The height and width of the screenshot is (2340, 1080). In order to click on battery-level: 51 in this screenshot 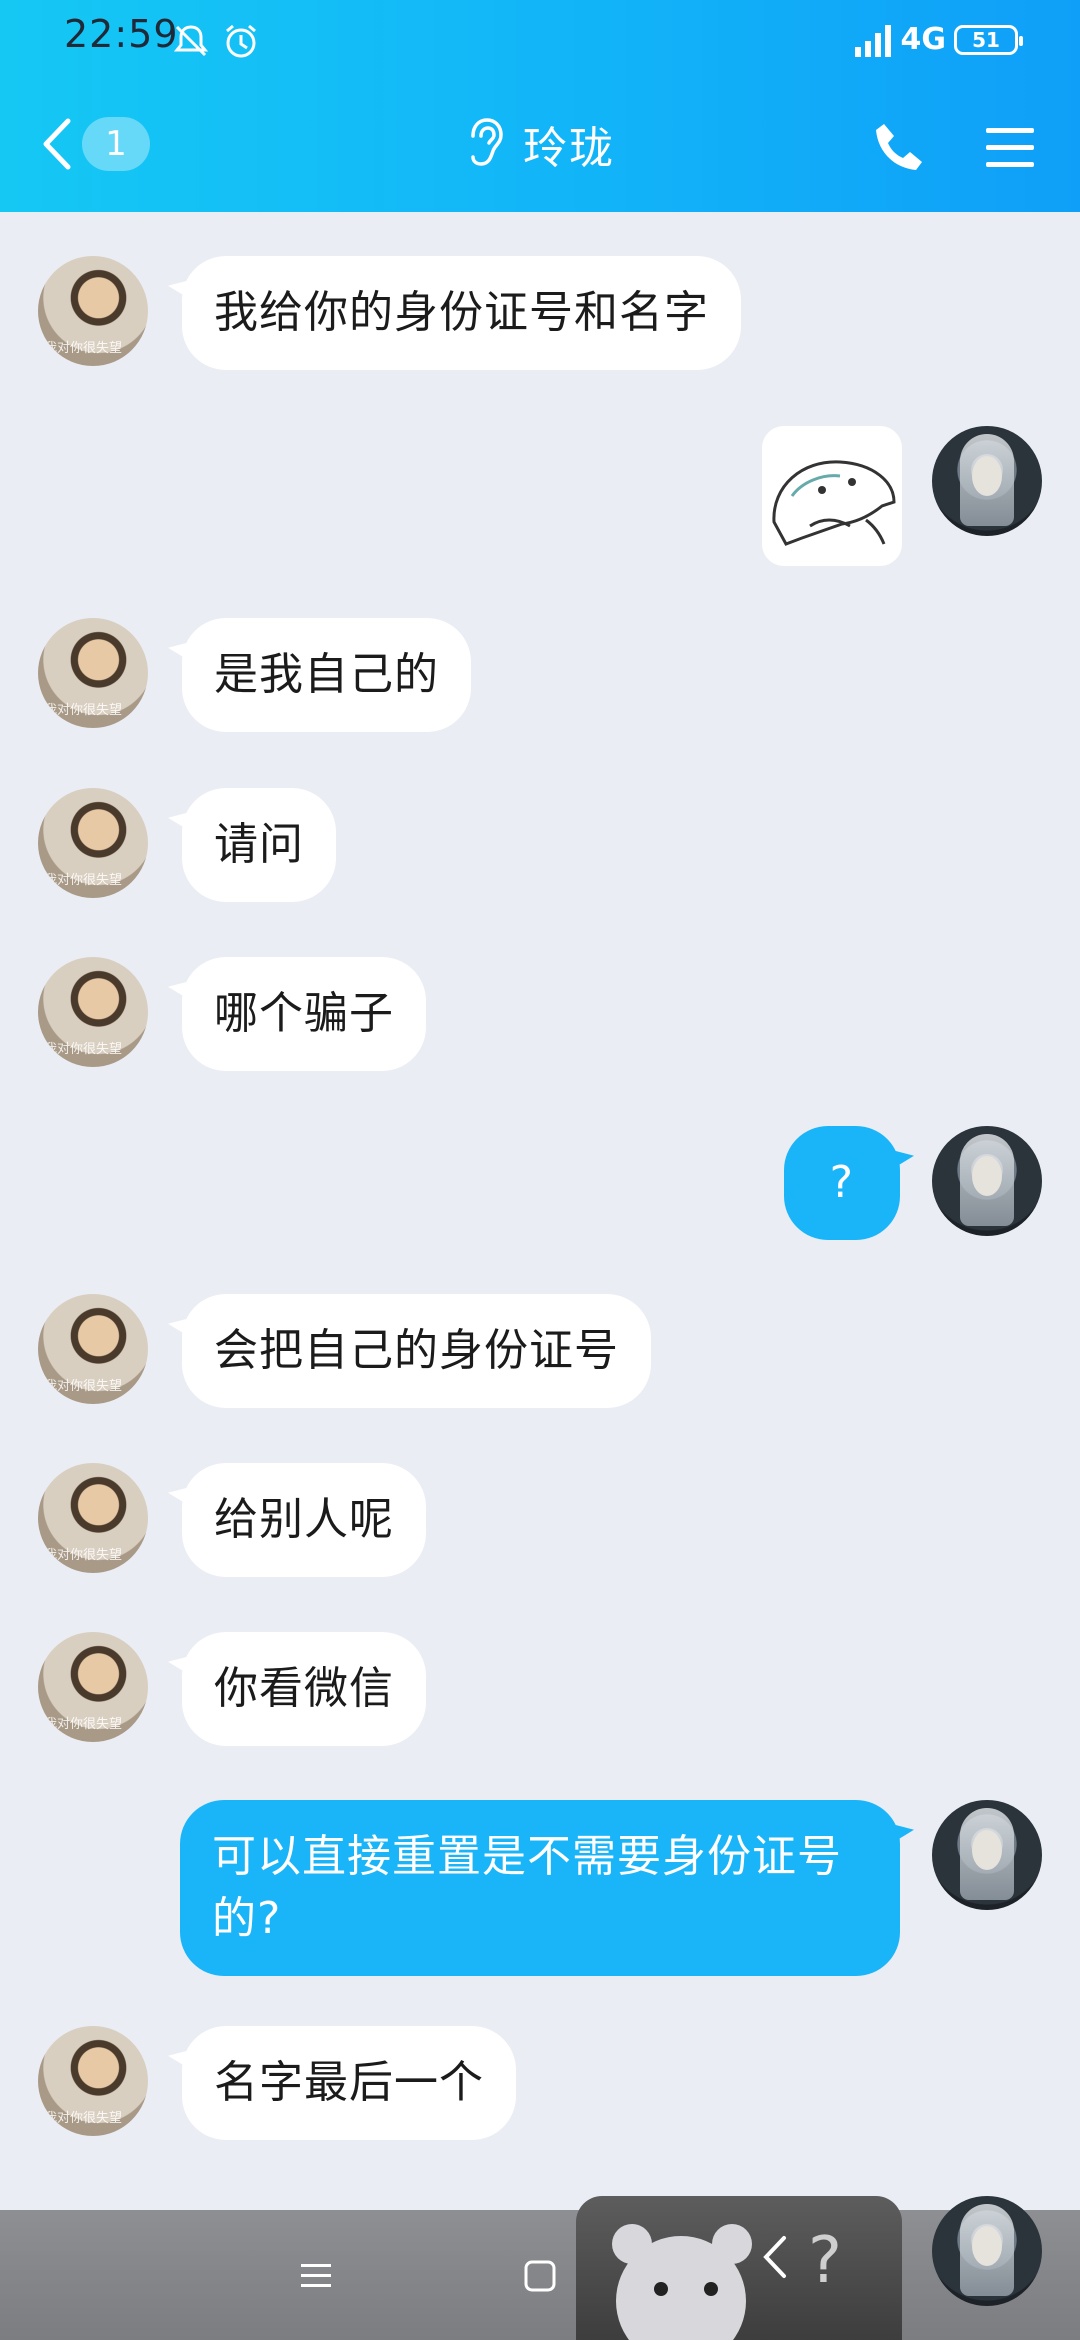, I will do `click(986, 39)`.